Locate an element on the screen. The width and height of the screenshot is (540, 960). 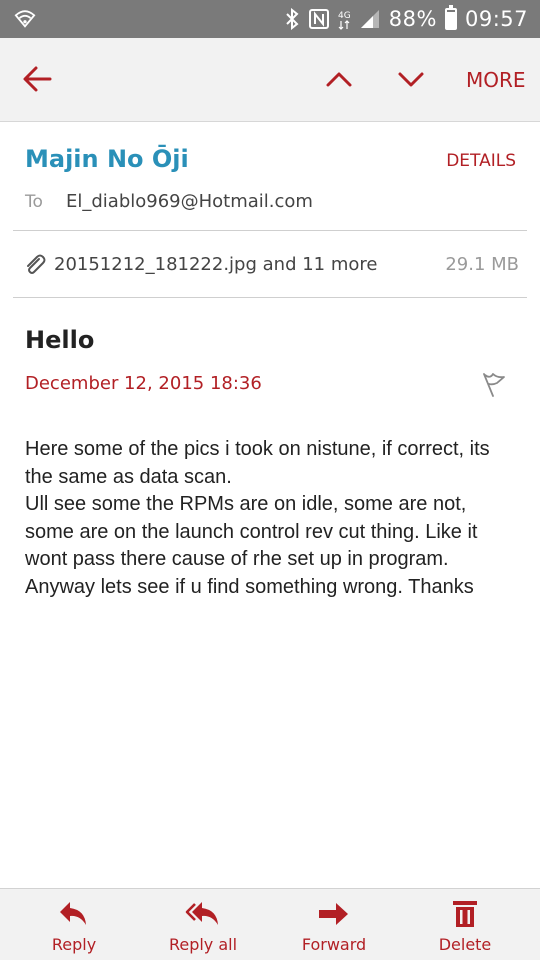
forward-label: Forward is located at coordinates (334, 944).